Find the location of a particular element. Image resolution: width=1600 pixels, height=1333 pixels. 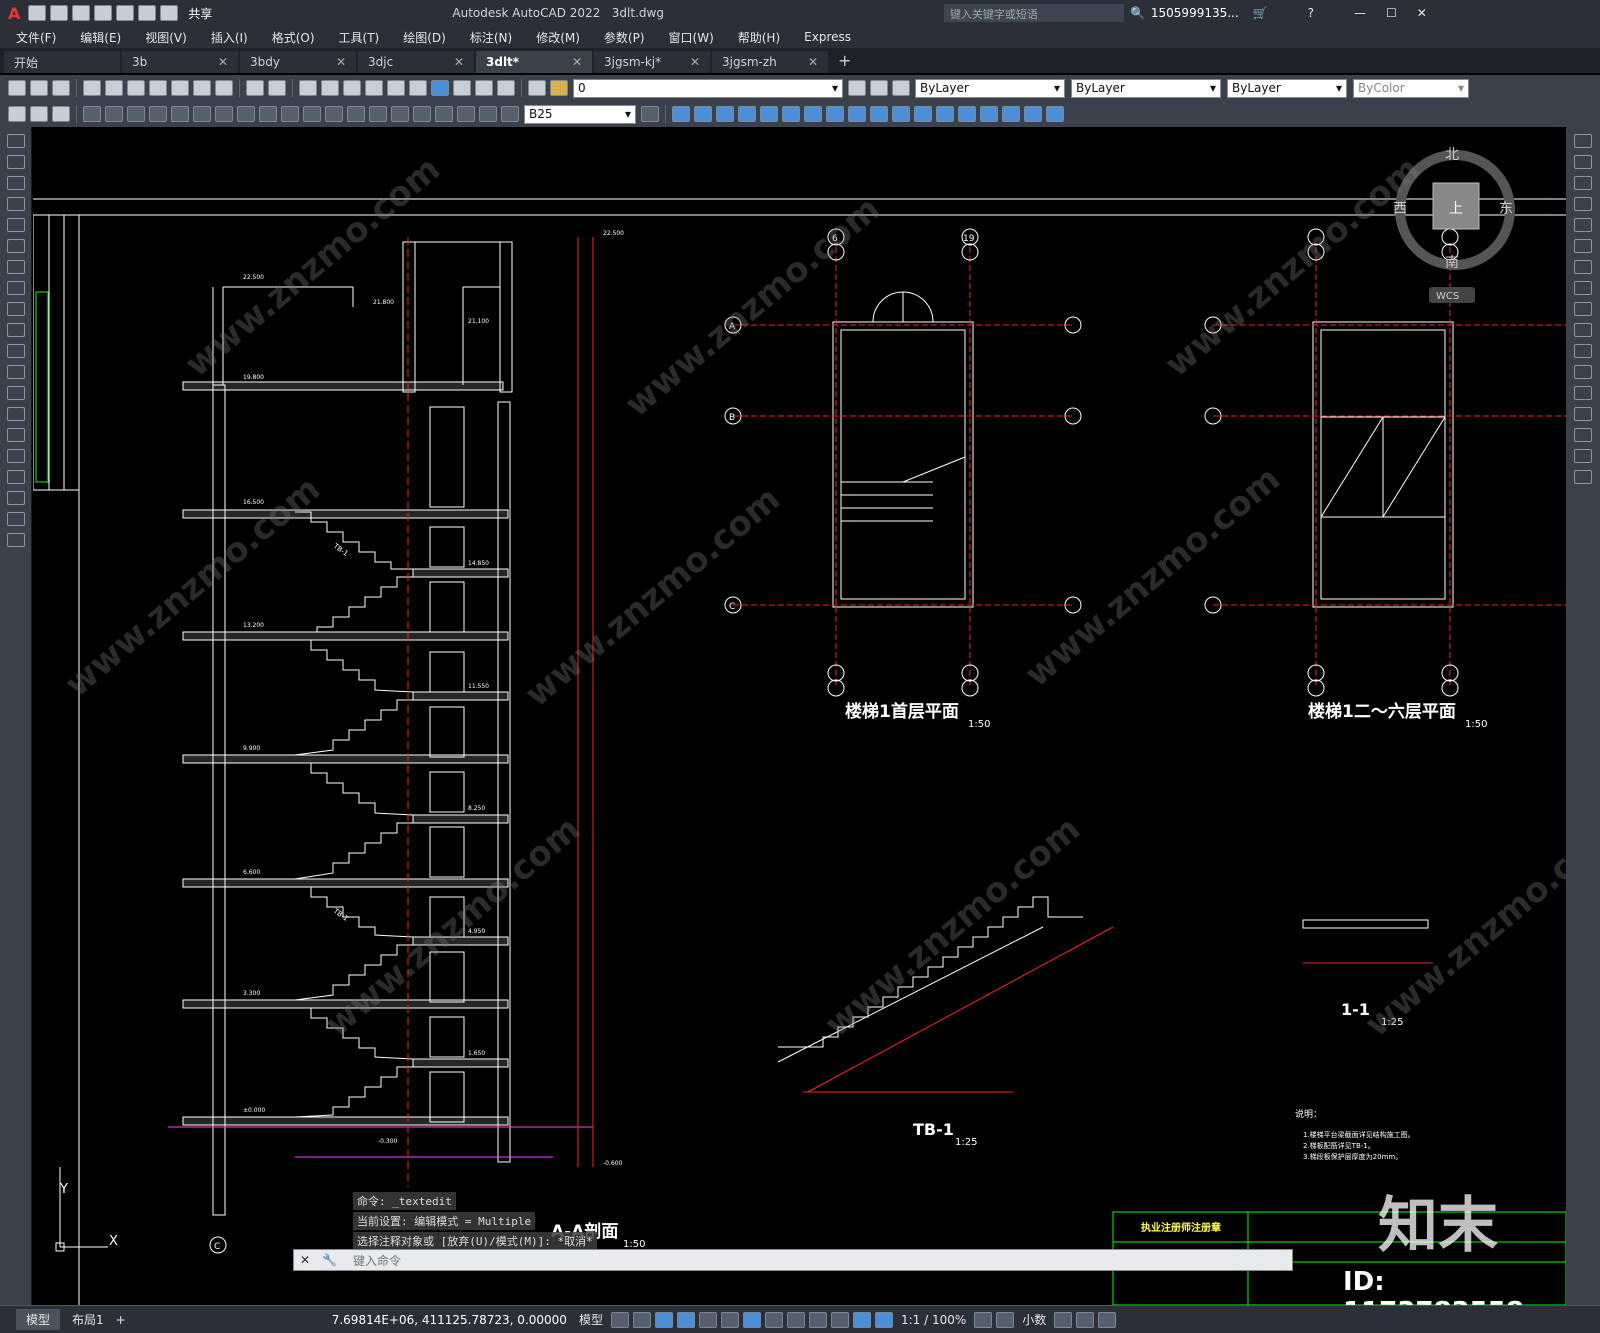

layout-tab-layout1: 布局1 is located at coordinates (88, 1319).